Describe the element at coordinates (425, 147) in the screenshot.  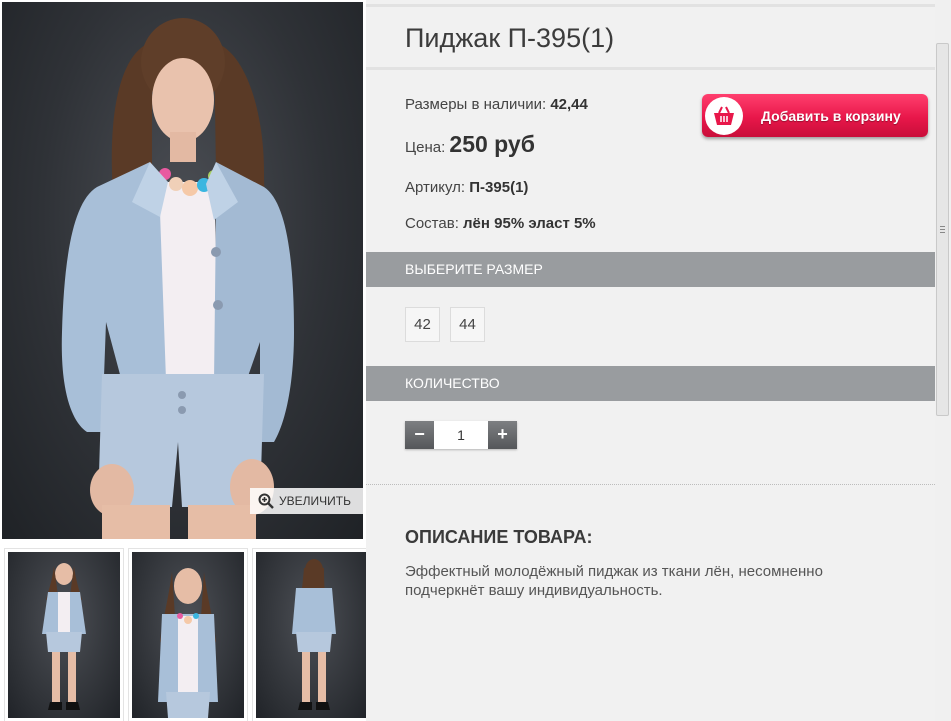
I see `price-label: Цена:` at that location.